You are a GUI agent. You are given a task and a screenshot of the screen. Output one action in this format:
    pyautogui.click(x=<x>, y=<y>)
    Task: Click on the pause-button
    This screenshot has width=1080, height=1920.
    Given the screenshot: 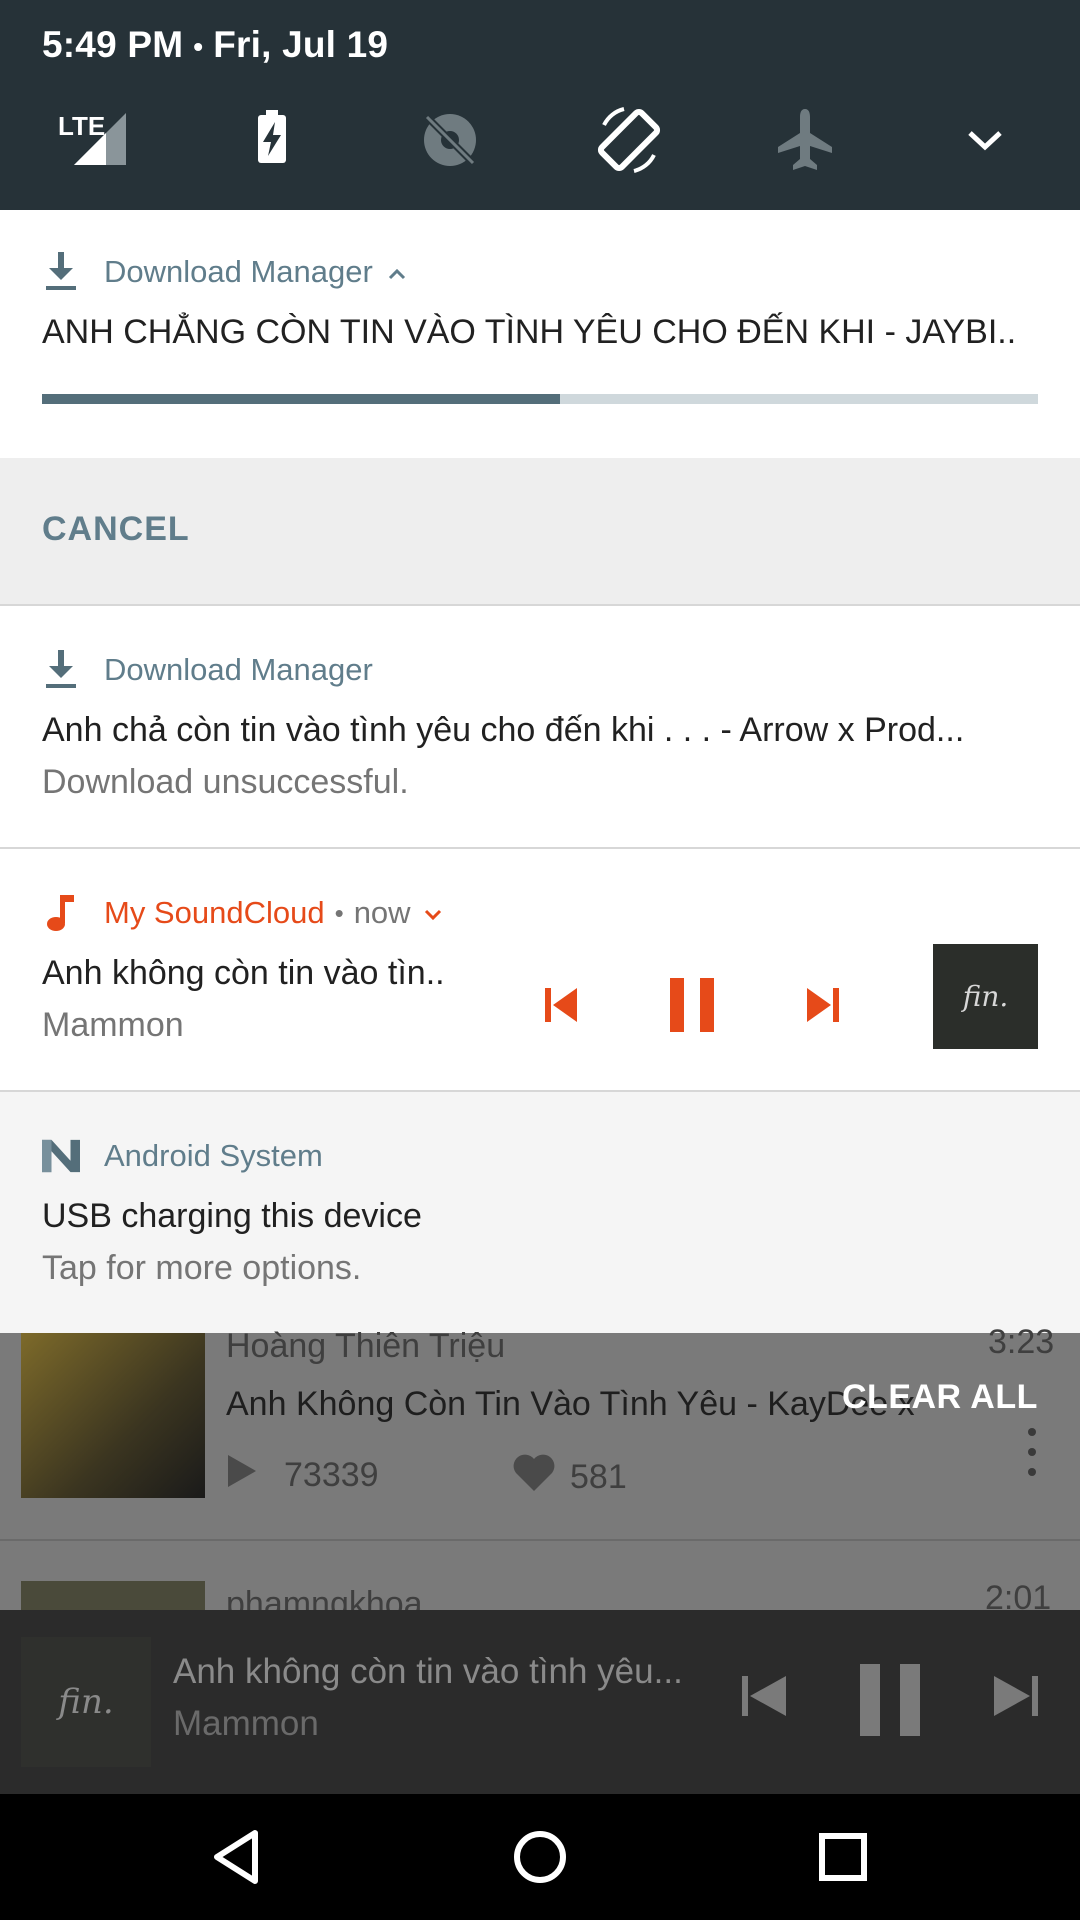 What is the action you would take?
    pyautogui.click(x=692, y=1005)
    